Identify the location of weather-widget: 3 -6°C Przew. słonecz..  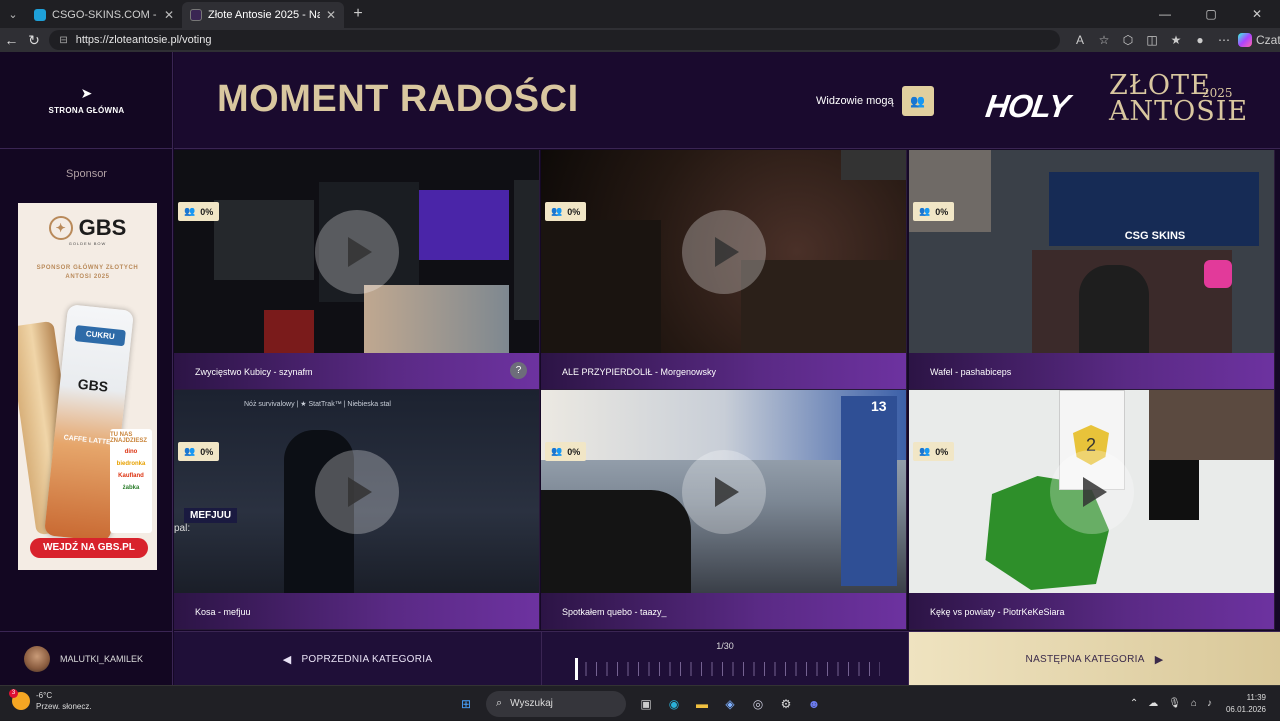
(50, 700).